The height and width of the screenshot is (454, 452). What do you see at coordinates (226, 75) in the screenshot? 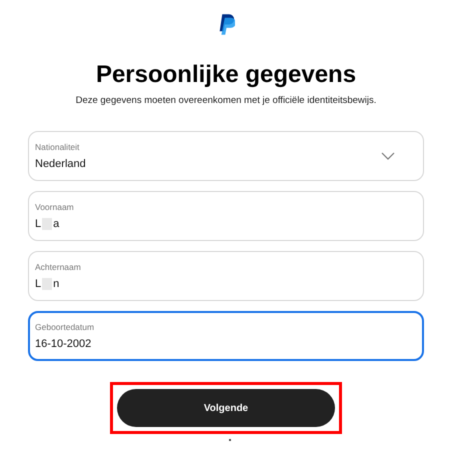
I see `page-title: Persoonlijke gegevens` at bounding box center [226, 75].